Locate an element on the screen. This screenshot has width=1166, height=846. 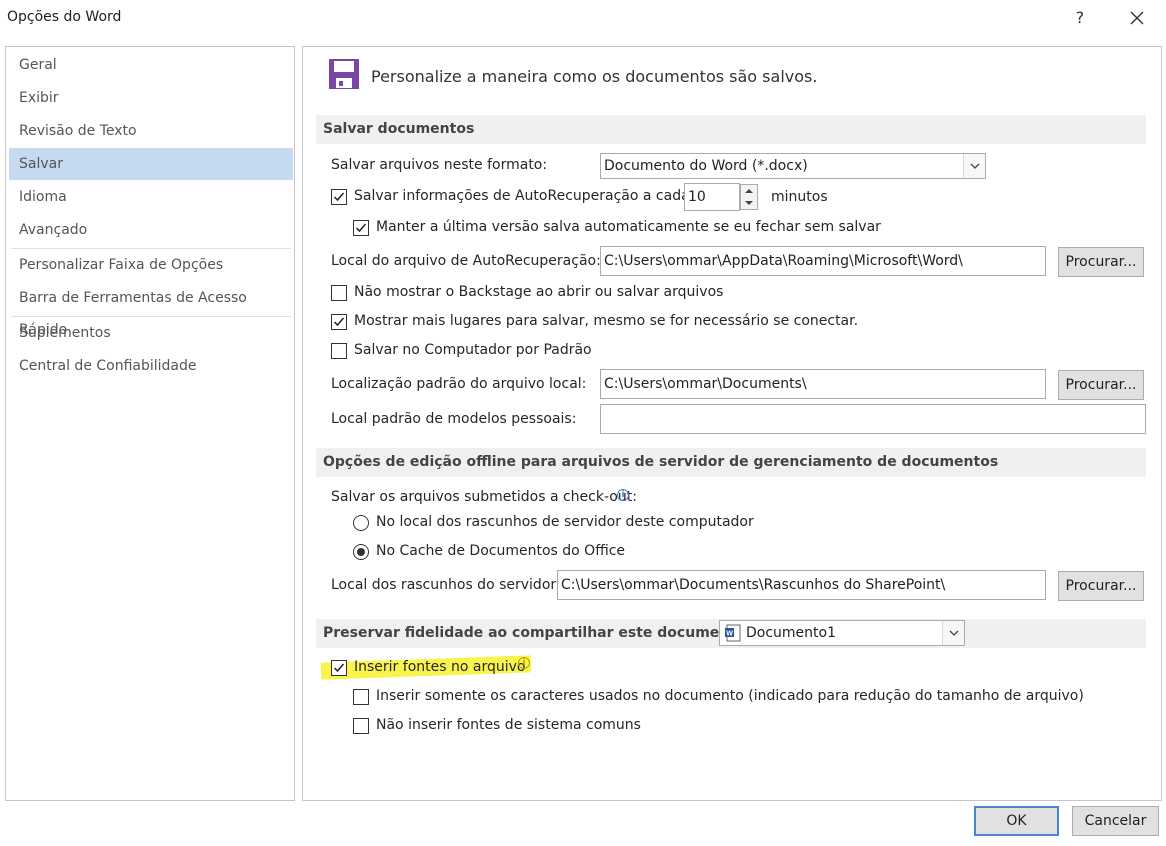
format-select-value: Documento do Word (*.docx) is located at coordinates (706, 166).